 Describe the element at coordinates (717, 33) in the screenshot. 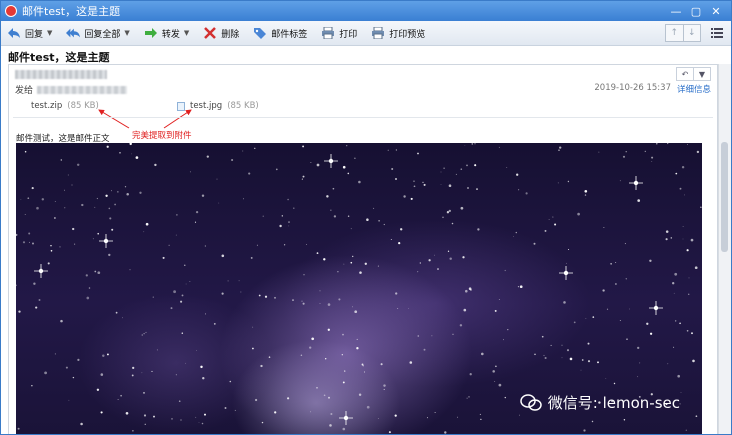

I see `menu-icon` at that location.